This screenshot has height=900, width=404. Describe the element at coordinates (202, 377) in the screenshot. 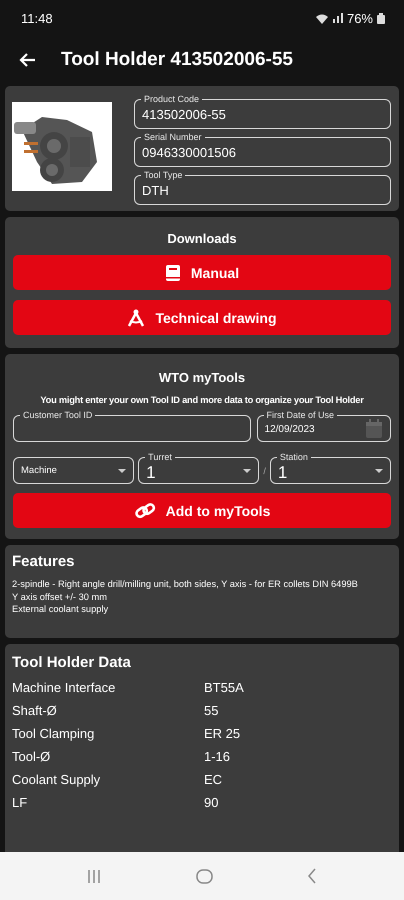

I see `section-title: WTO myTools` at that location.